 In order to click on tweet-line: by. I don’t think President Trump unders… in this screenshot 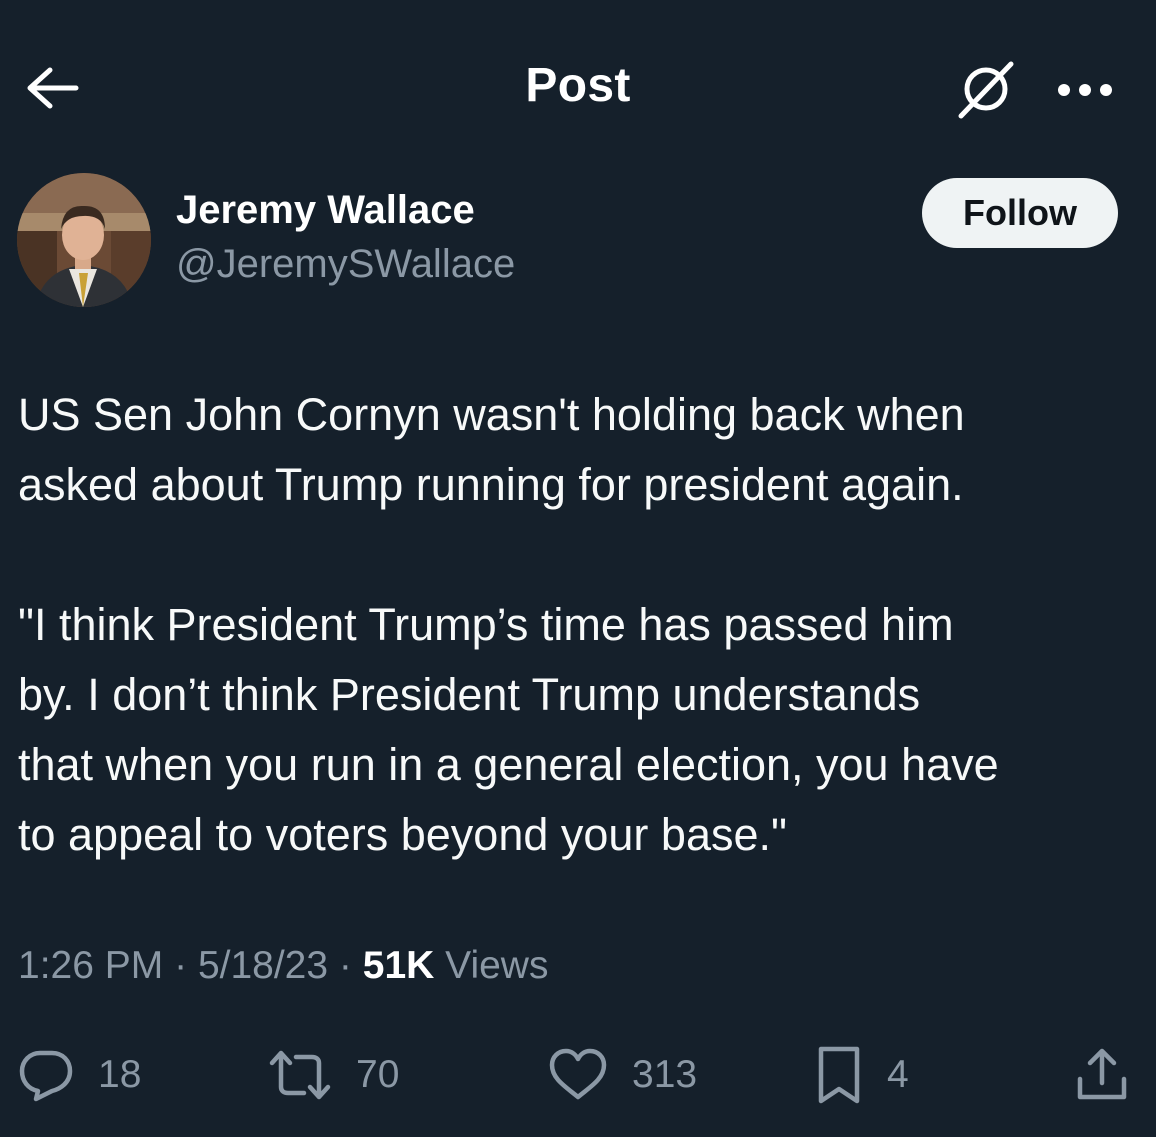, I will do `click(469, 694)`.